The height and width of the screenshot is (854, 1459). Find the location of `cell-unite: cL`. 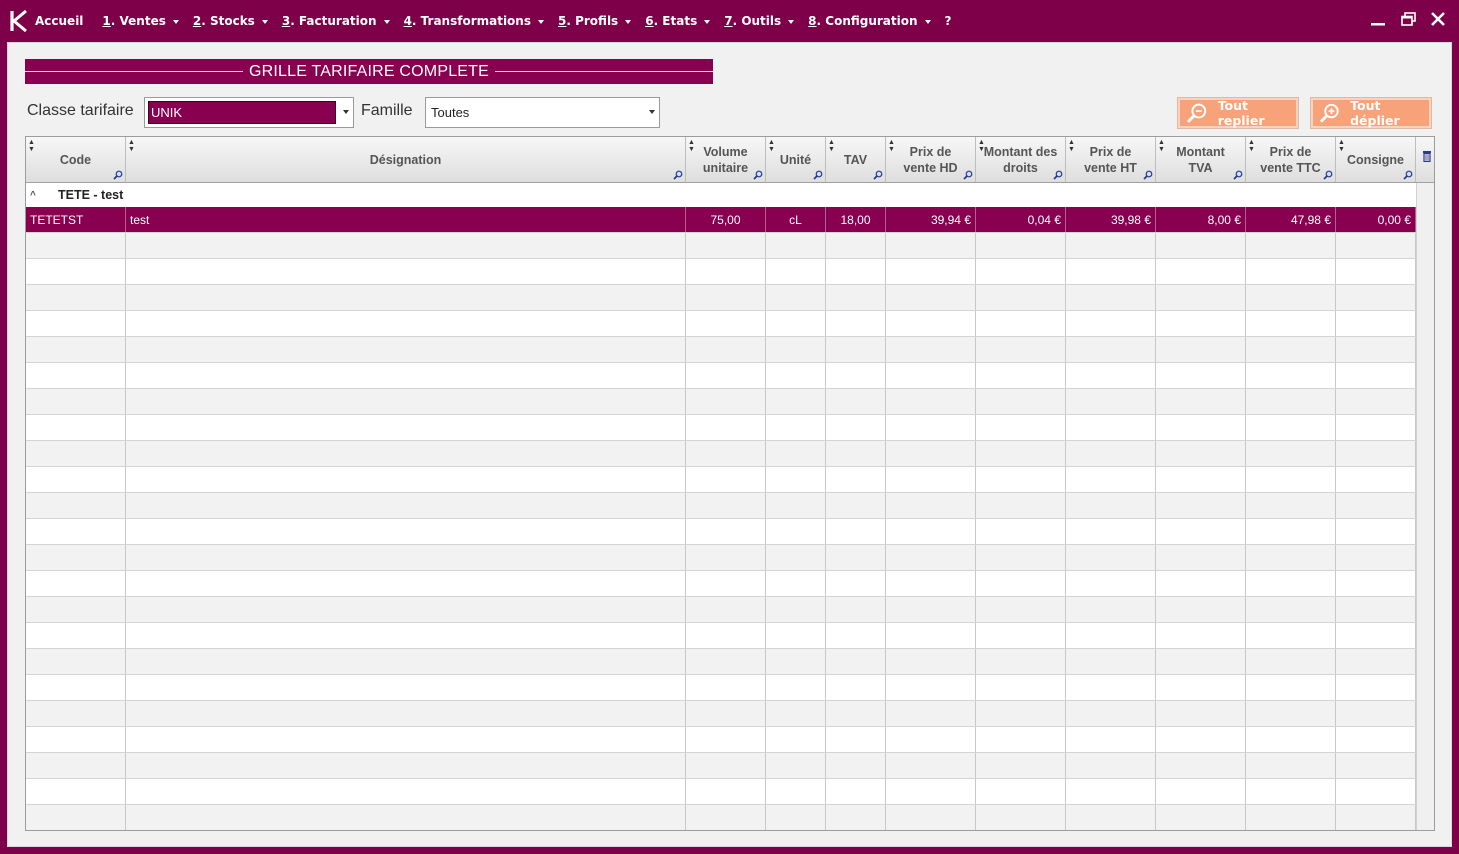

cell-unite: cL is located at coordinates (796, 219).